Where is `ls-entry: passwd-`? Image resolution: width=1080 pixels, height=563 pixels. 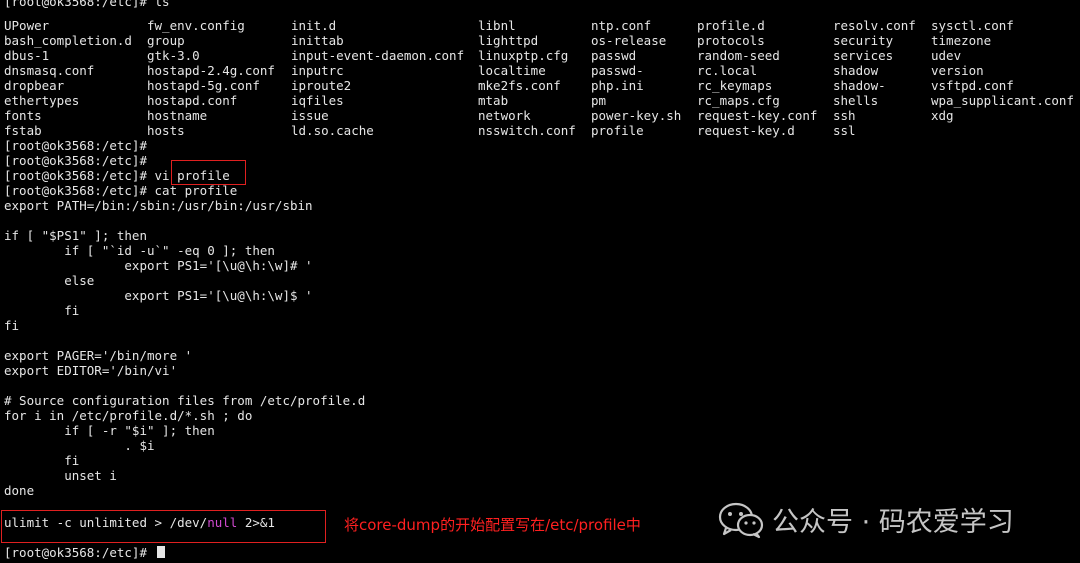
ls-entry: passwd- is located at coordinates (617, 70).